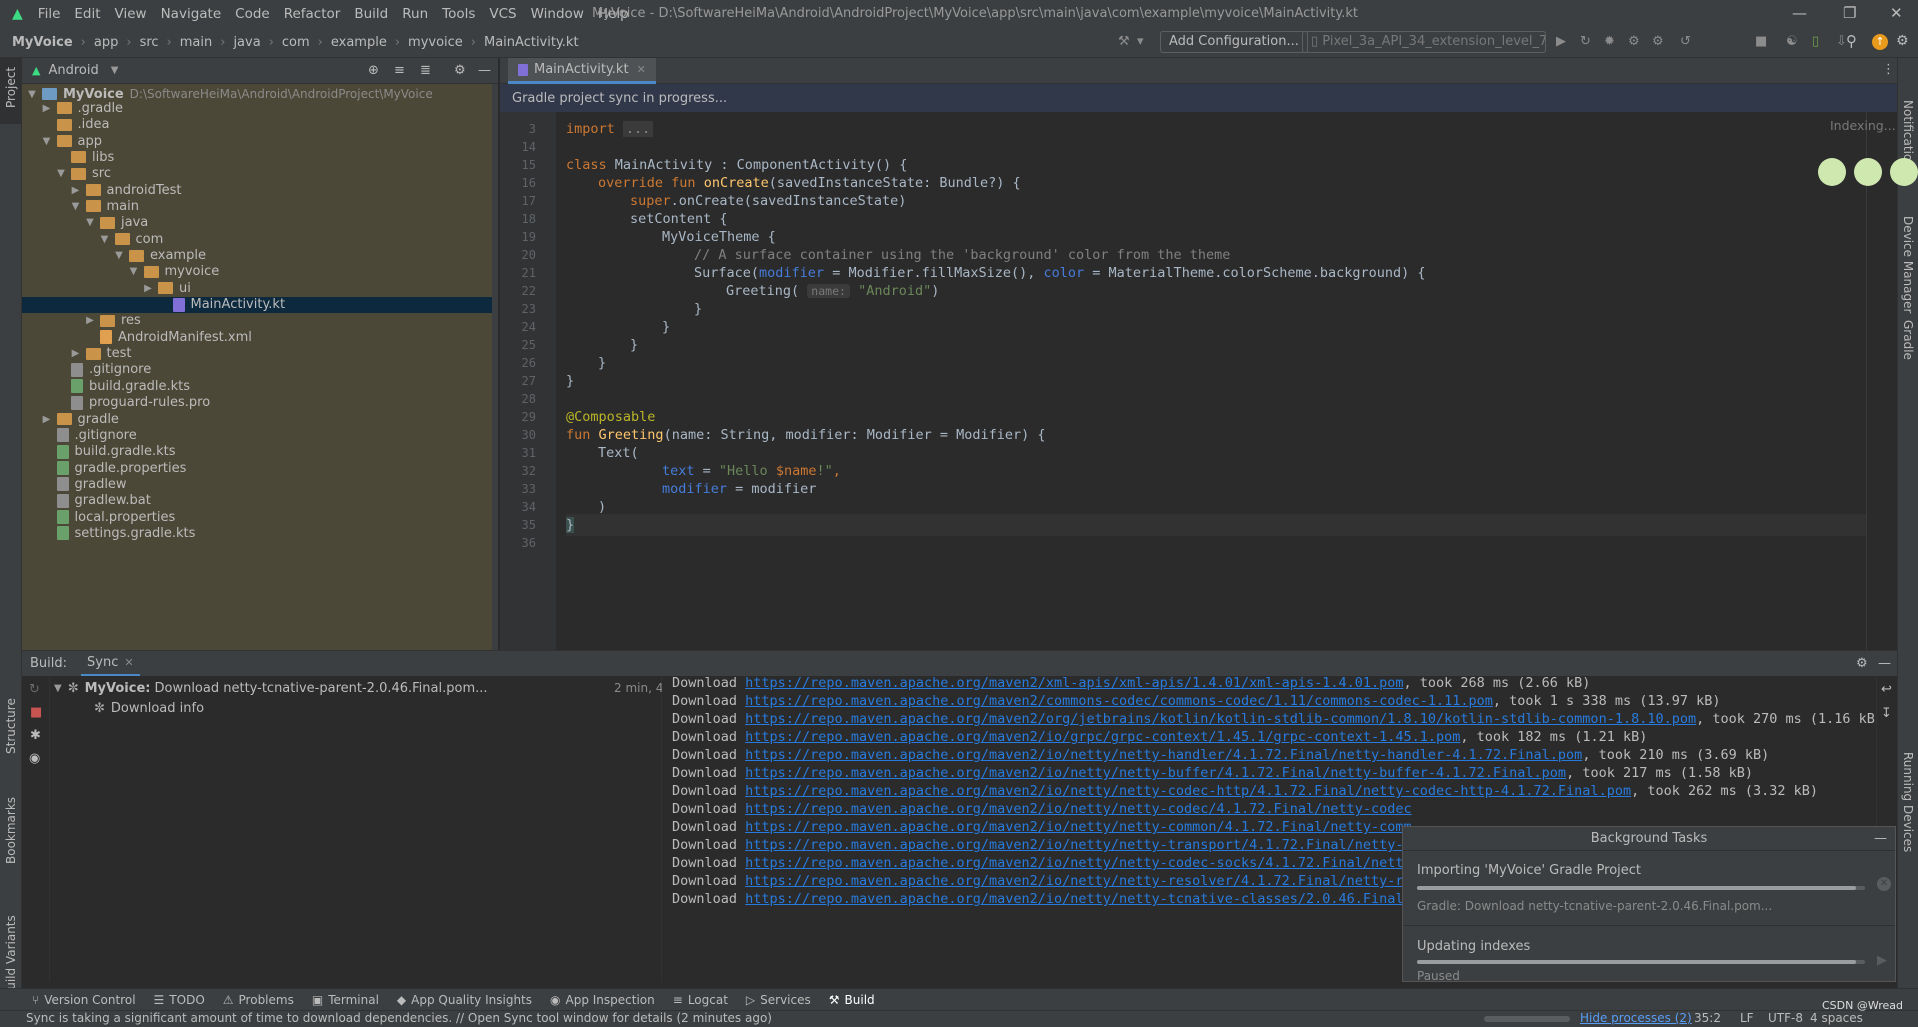  I want to click on device-manager-icon: ▯, so click(1815, 41).